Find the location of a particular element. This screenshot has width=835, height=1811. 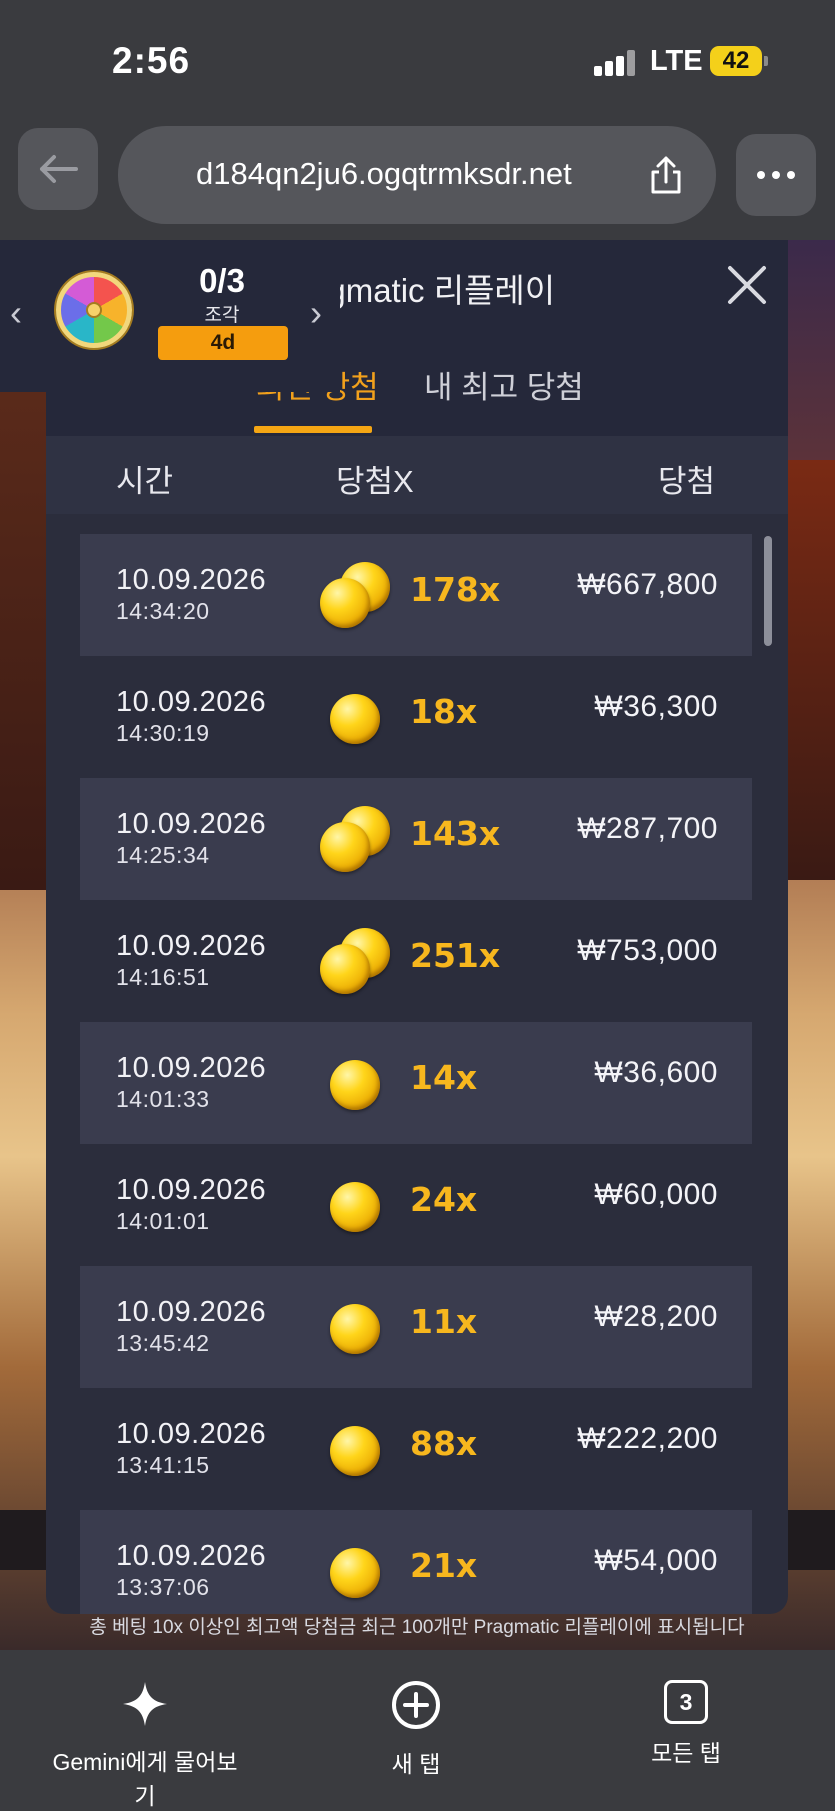

game-reel-edge-left is located at coordinates (24, 640).